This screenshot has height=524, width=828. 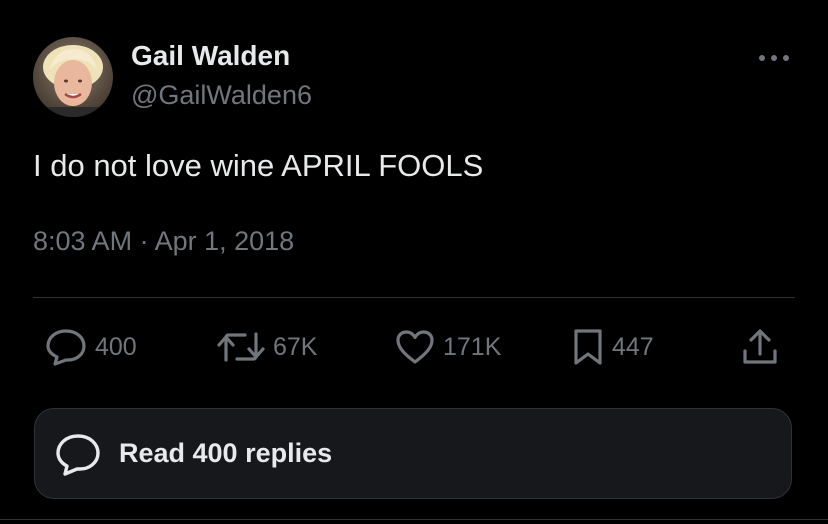 I want to click on retweet-button: 67K, so click(x=267, y=347).